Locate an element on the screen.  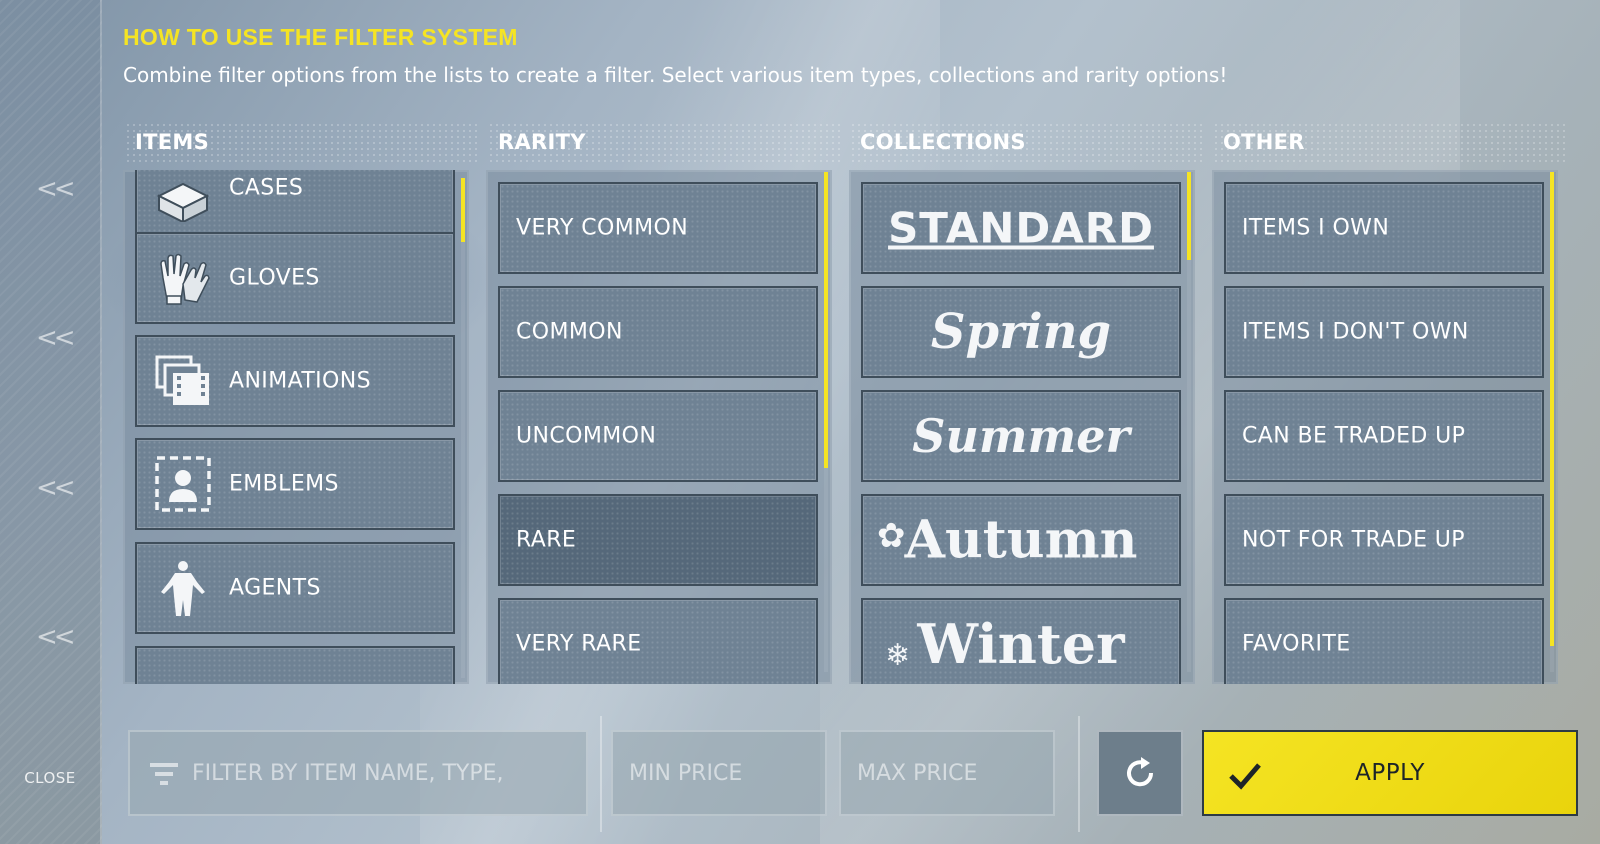
other-option: ITEMS I DON'T OWN is located at coordinates (1384, 332).